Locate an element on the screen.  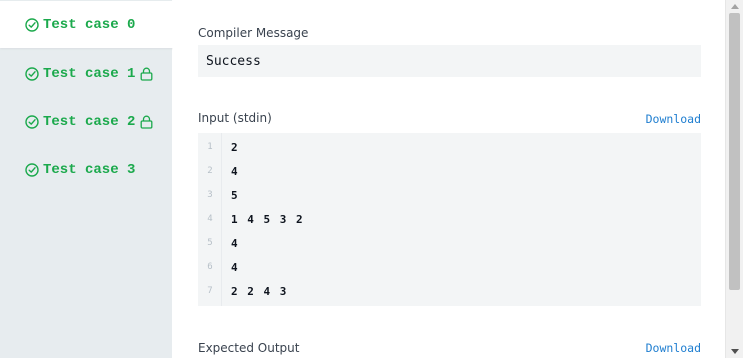
line-number: 2 is located at coordinates (210, 171).